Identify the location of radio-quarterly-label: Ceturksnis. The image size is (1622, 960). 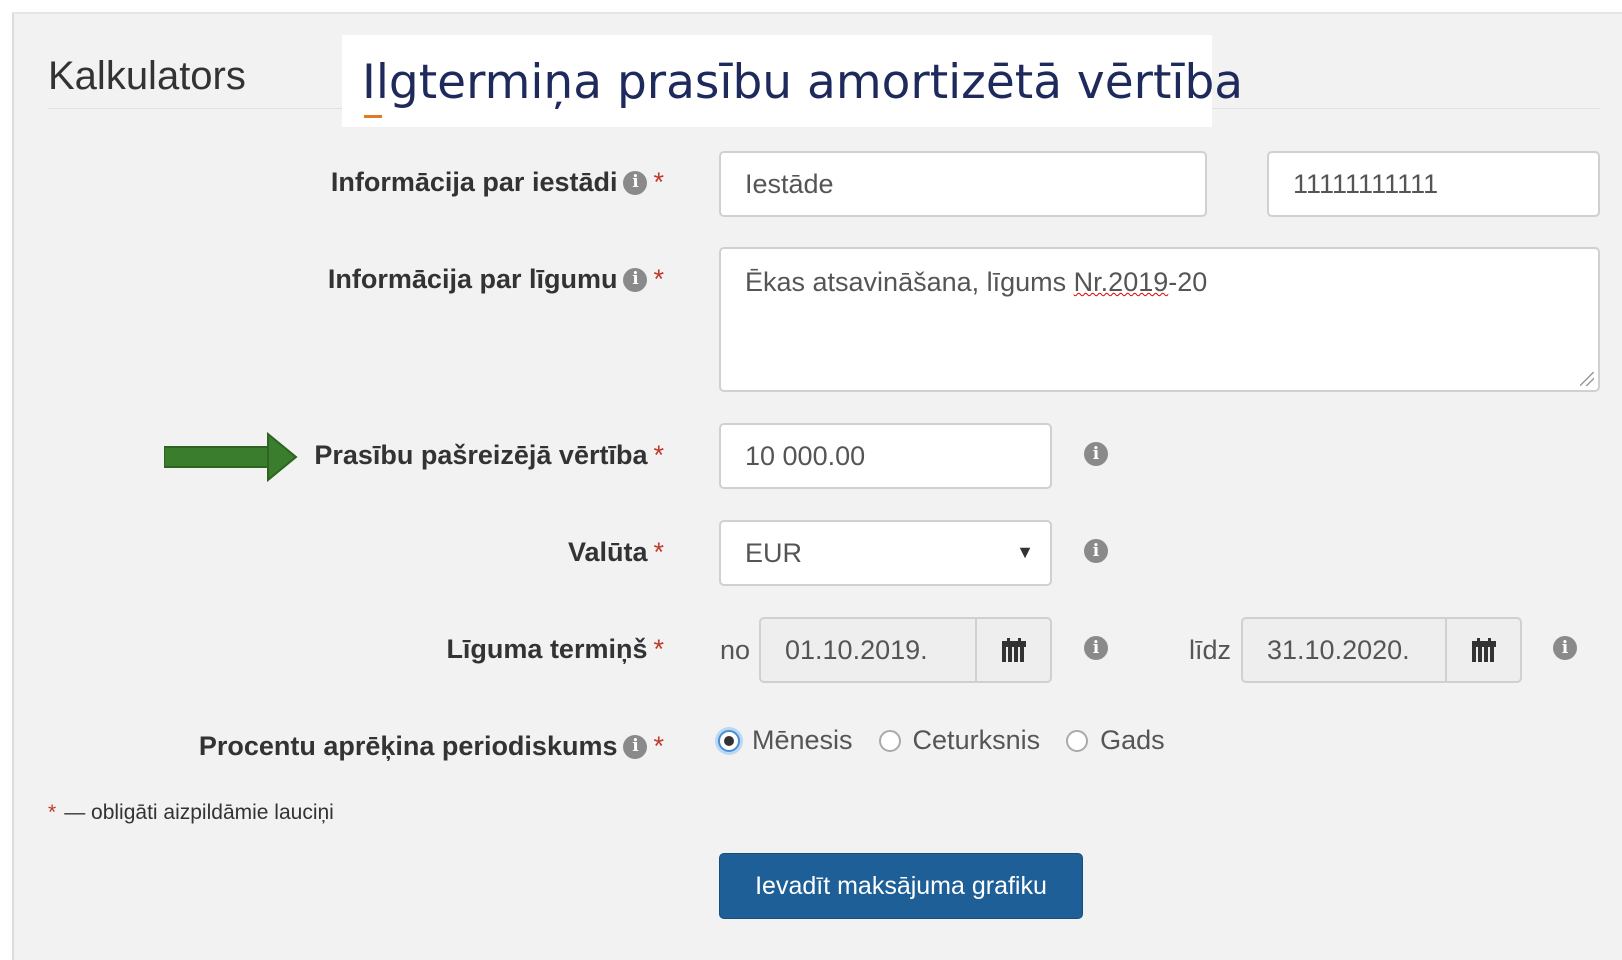
(976, 740).